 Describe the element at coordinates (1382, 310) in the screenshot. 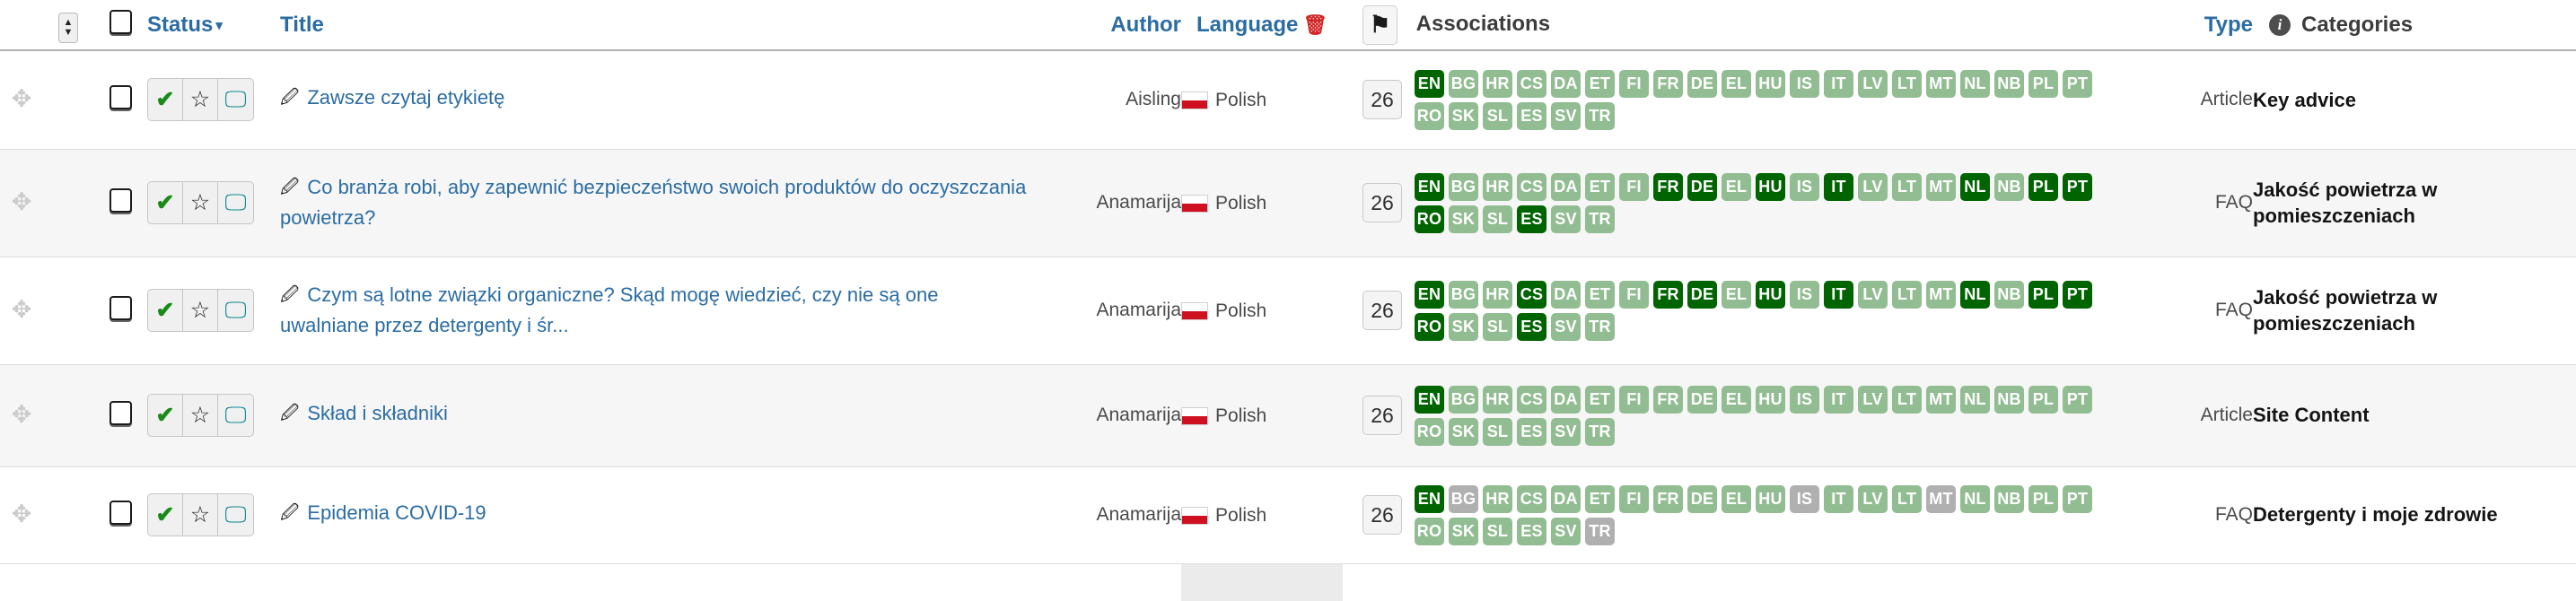

I see `association-count: 26` at that location.